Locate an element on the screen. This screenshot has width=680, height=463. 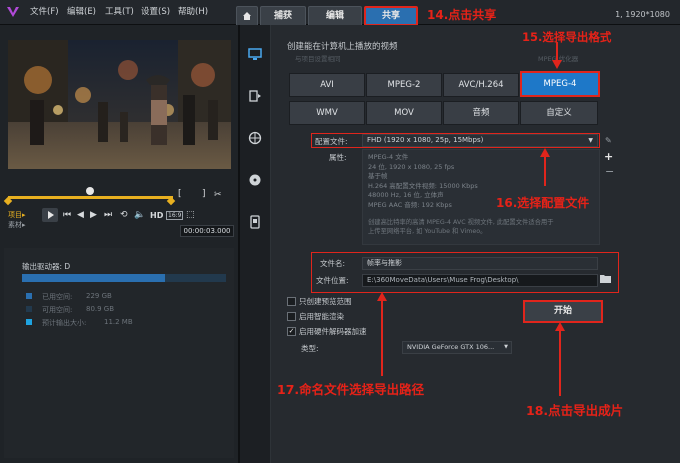
volume-icon: 🔈 is located at coordinates (139, 215).